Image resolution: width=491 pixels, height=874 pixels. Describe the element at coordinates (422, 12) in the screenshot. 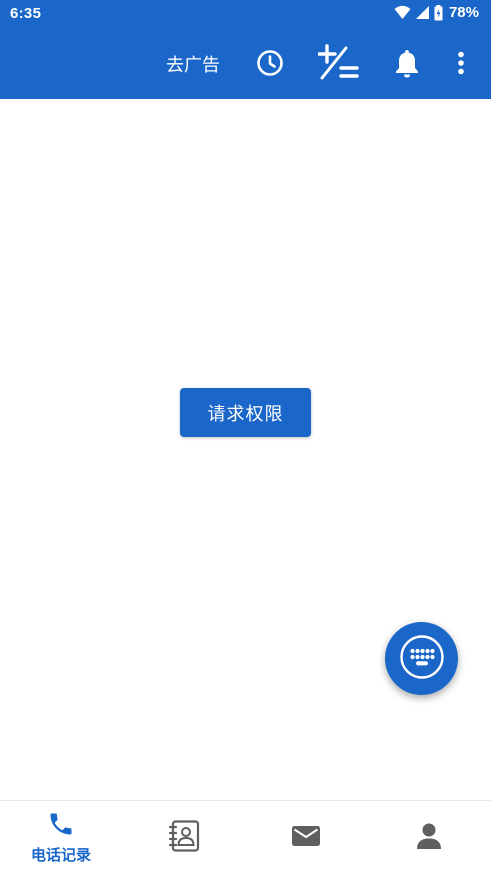

I see `signal-icon` at that location.